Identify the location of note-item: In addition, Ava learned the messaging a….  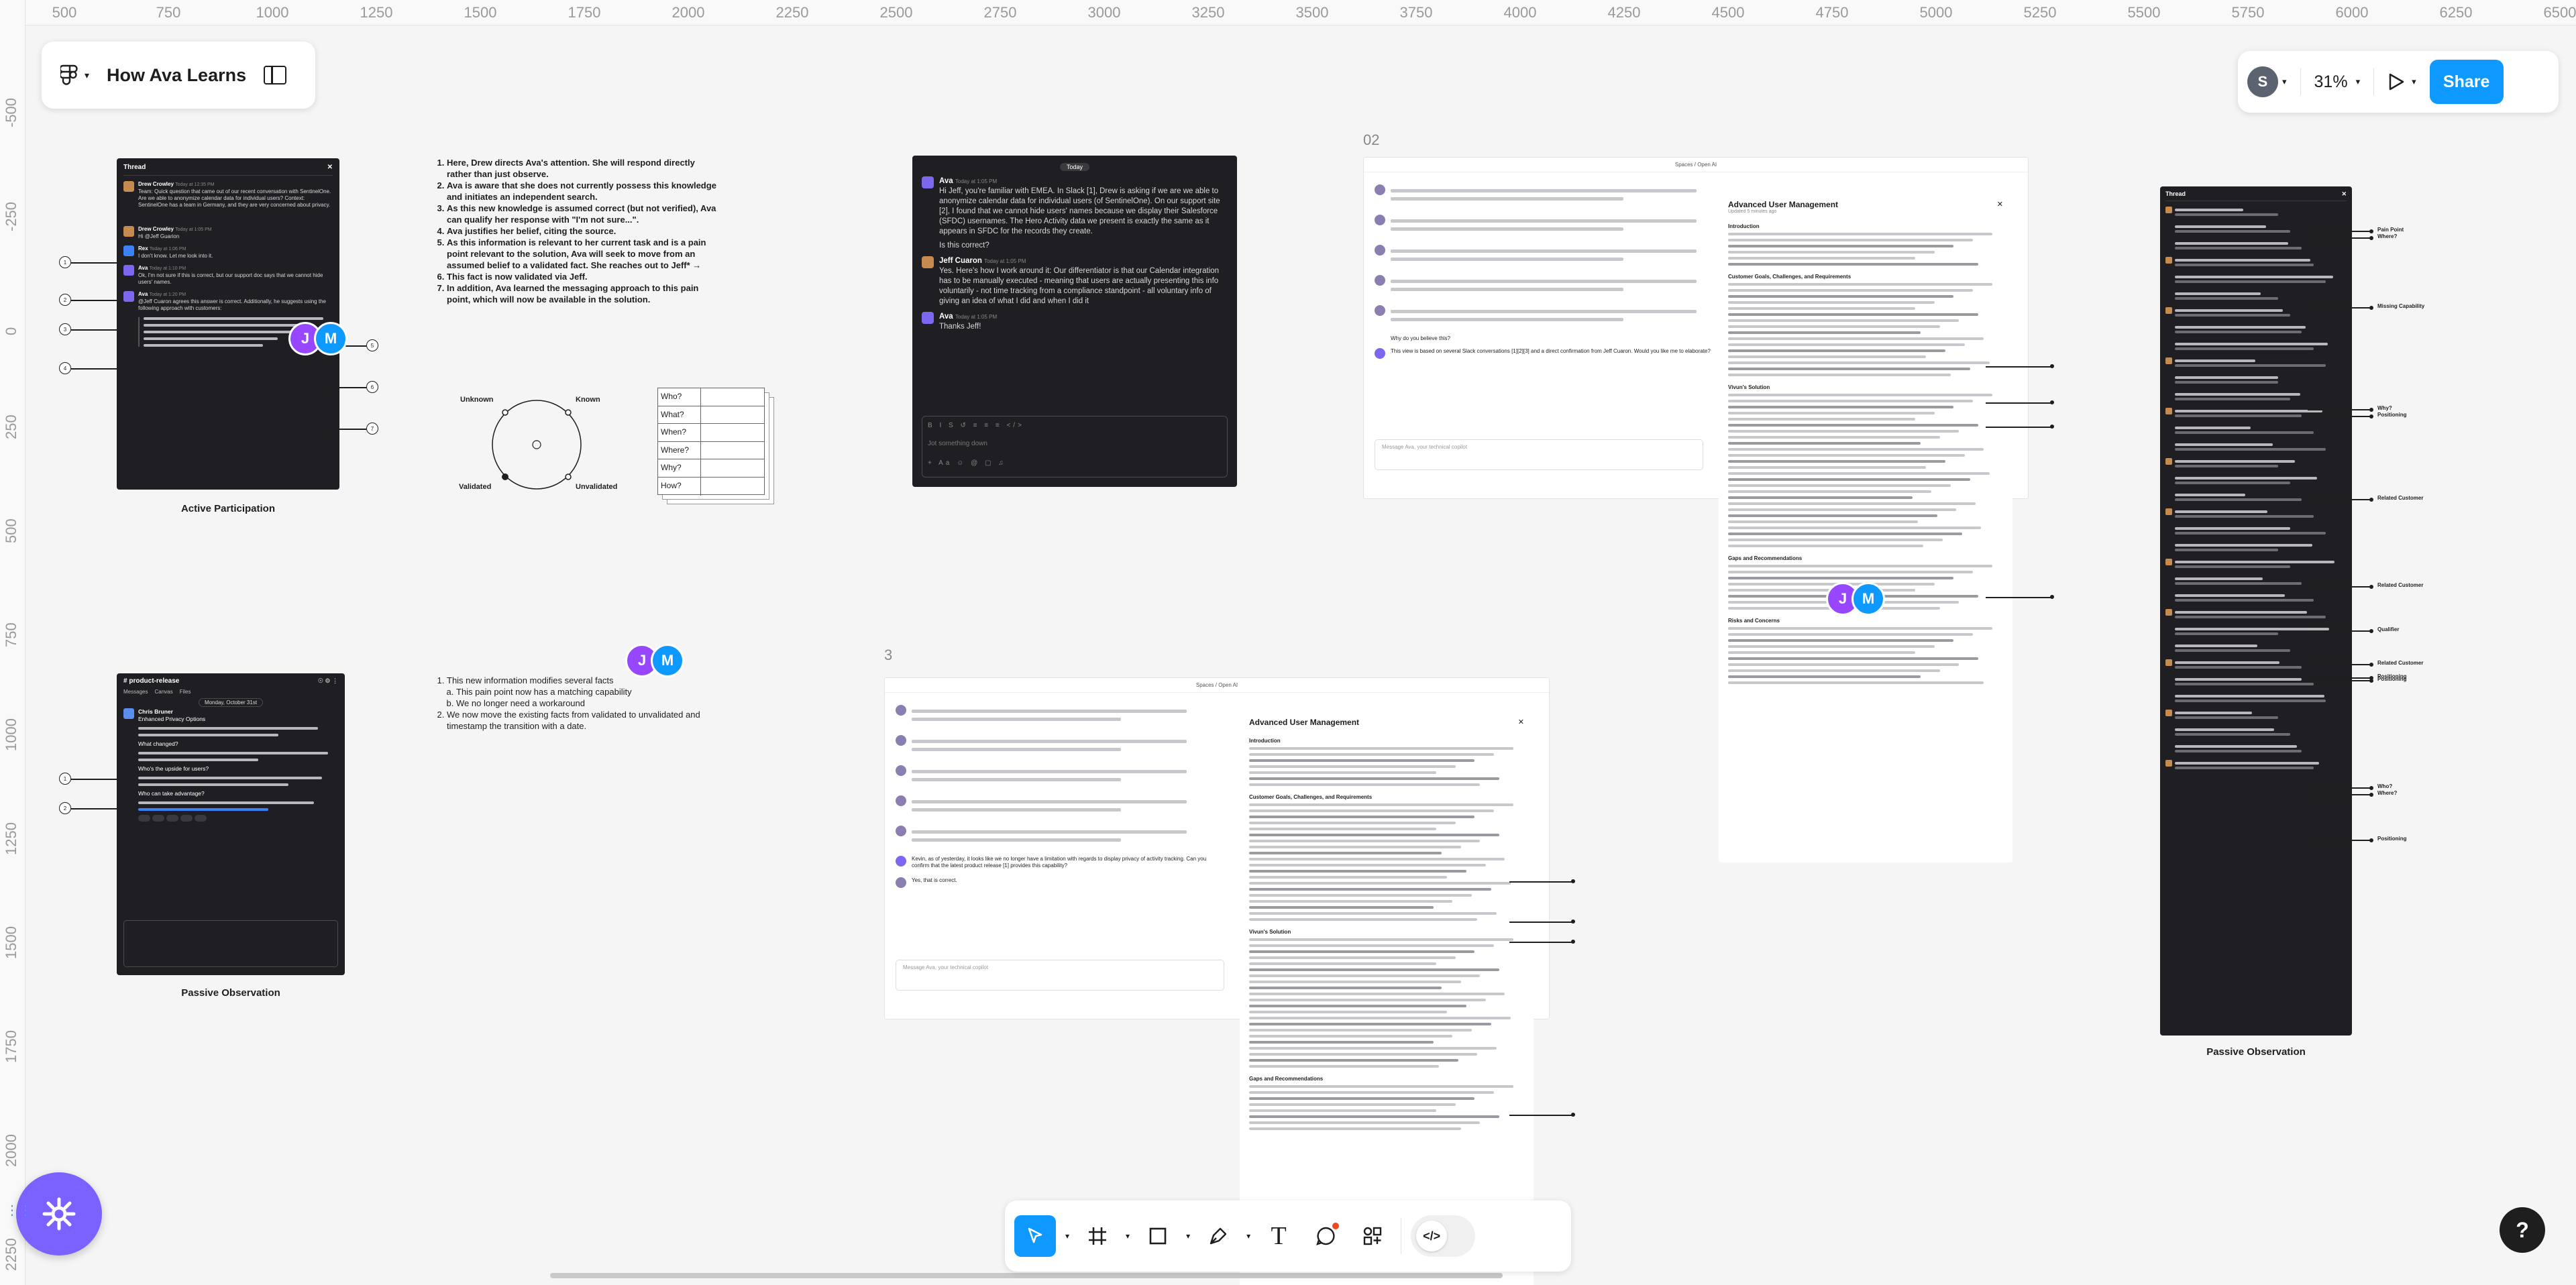
(581, 293).